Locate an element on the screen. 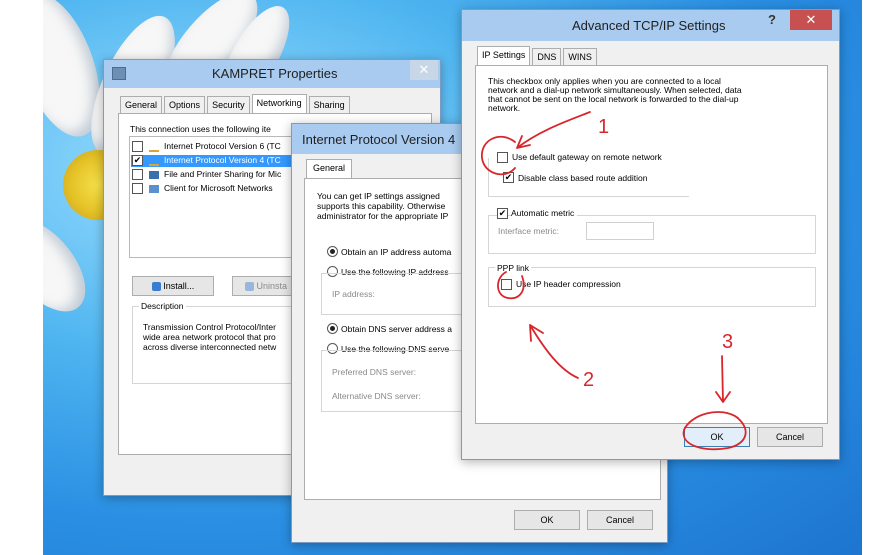  disable-class-route-label: Disable class based route addition is located at coordinates (583, 178).